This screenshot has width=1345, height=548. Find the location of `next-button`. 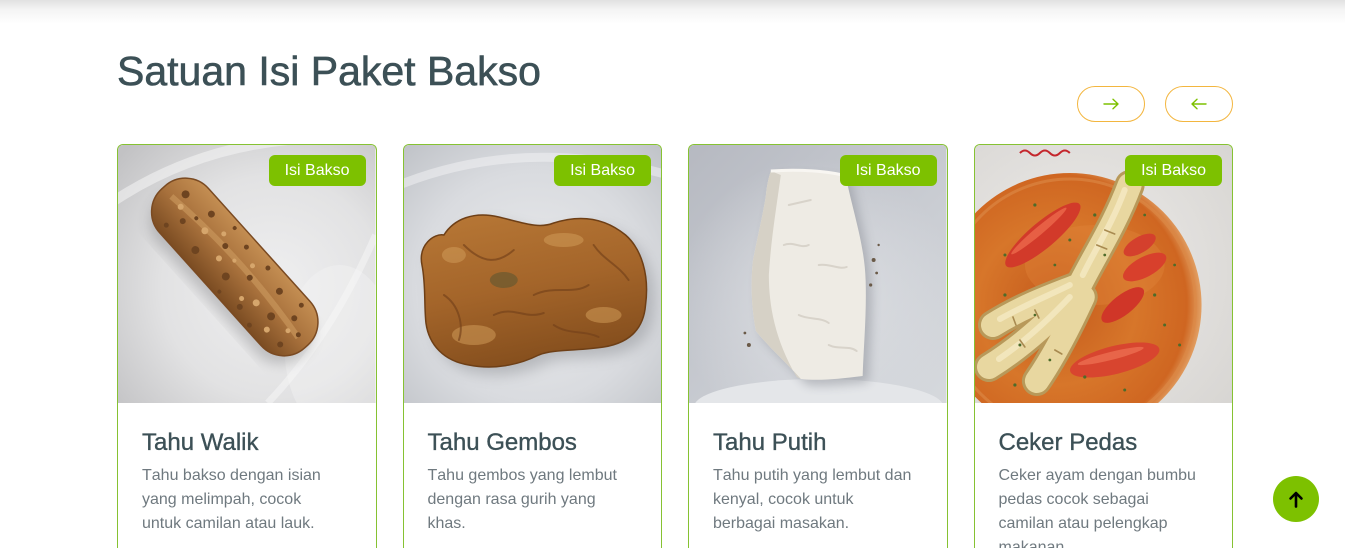

next-button is located at coordinates (1111, 104).